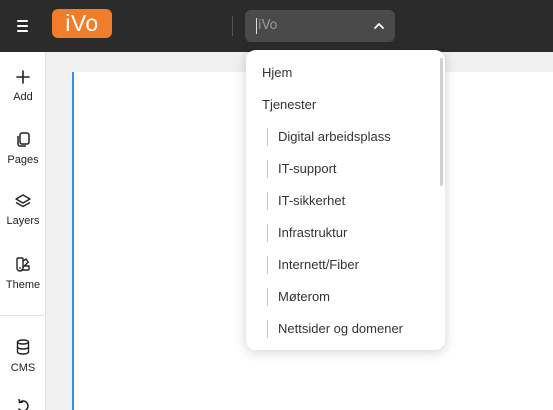 The width and height of the screenshot is (553, 410). I want to click on dropdown-item-infrastruktur: Infrastruktur, so click(342, 233).